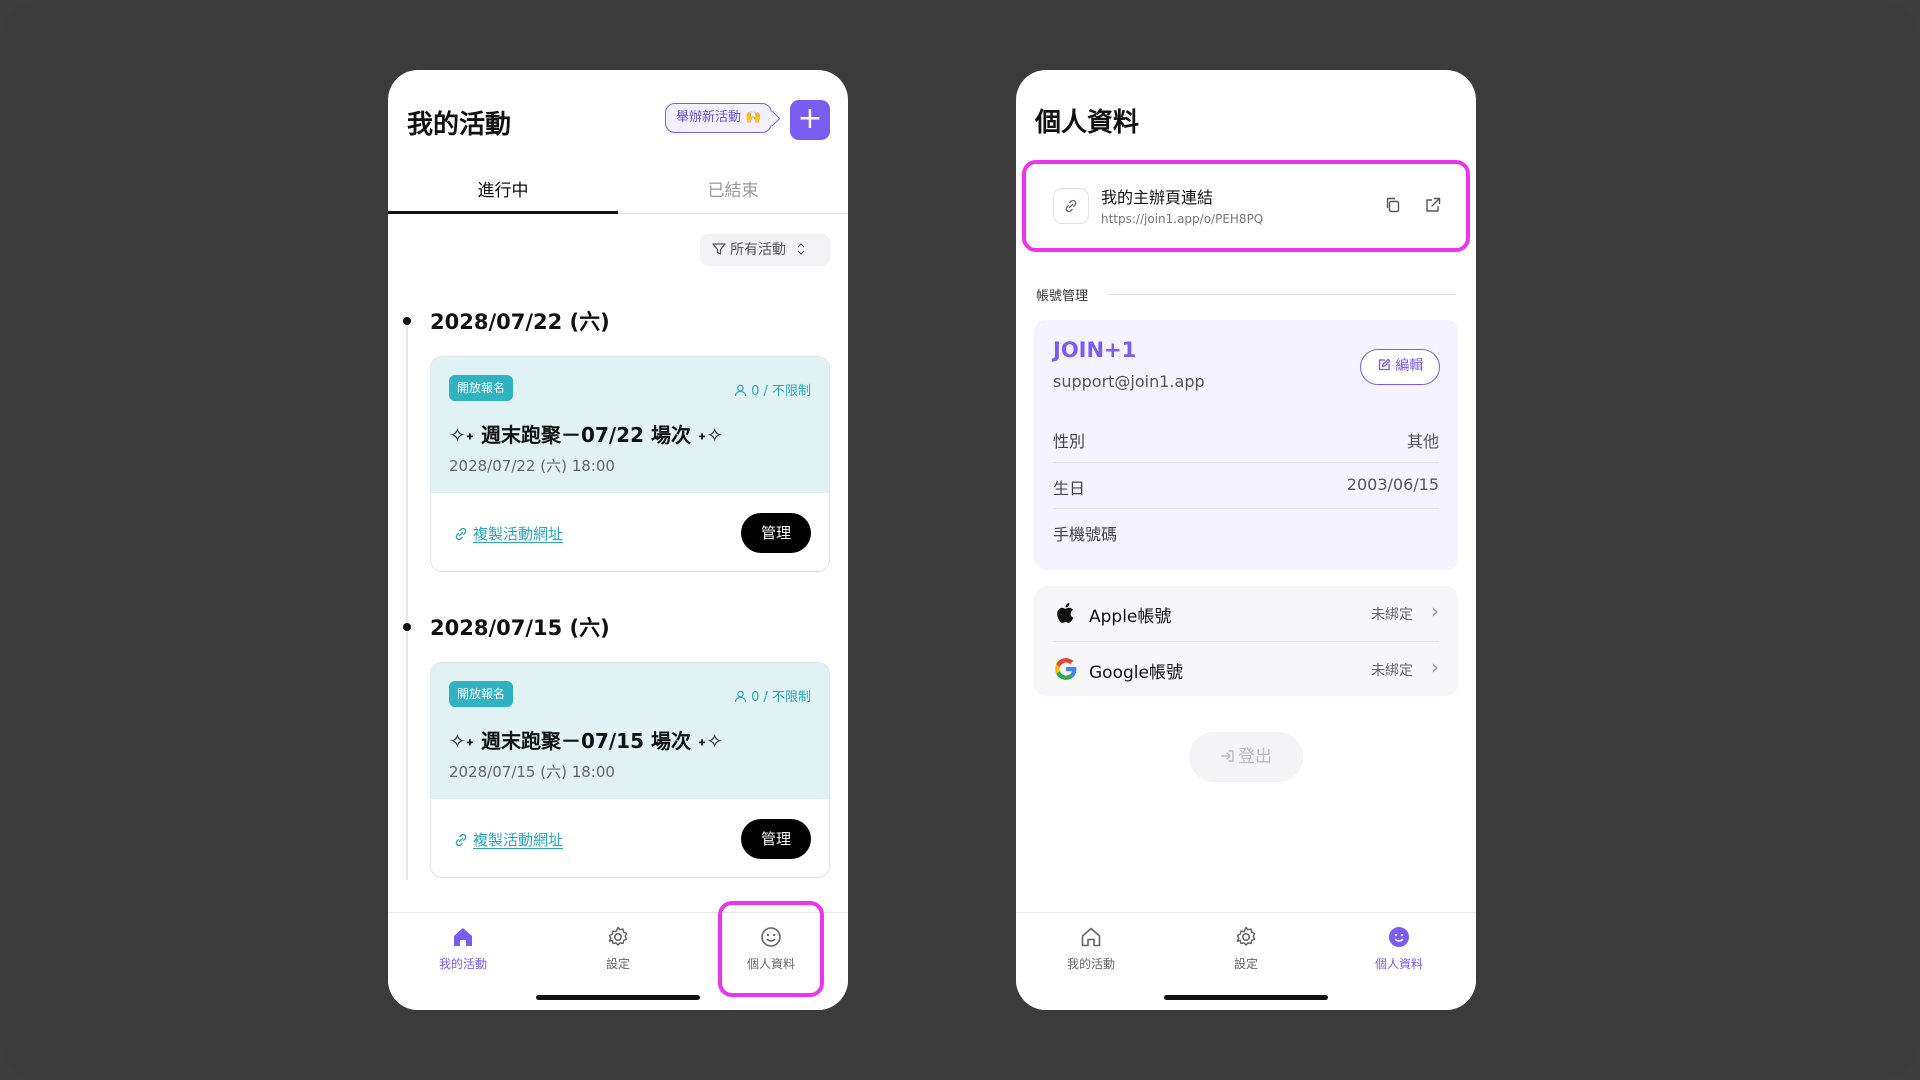  What do you see at coordinates (1399, 937) in the screenshot?
I see `smile-icon` at bounding box center [1399, 937].